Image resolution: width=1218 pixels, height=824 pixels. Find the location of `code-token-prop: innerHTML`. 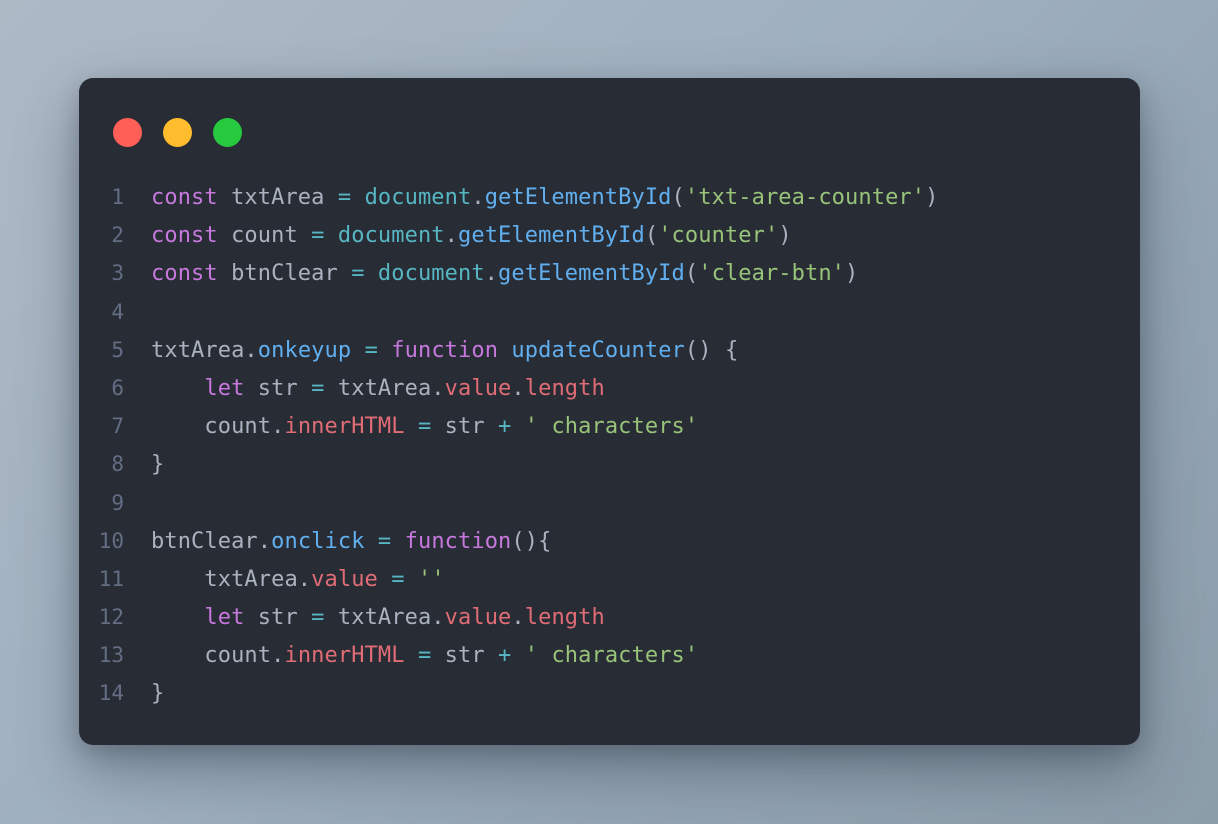

code-token-prop: innerHTML is located at coordinates (344, 427).